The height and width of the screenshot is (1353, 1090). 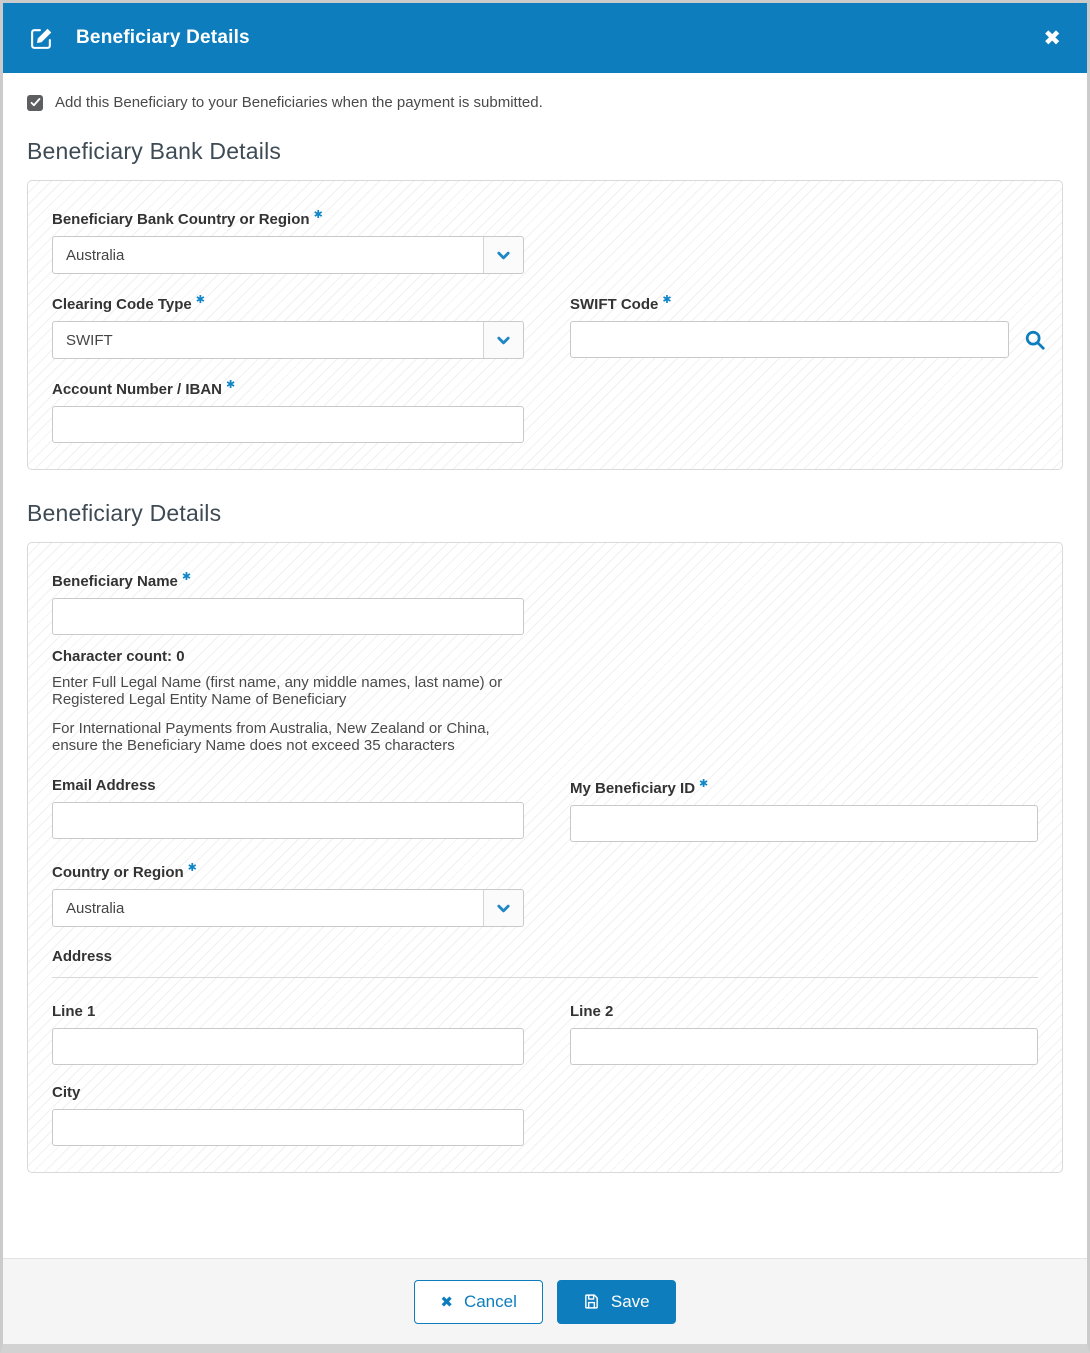 What do you see at coordinates (288, 820) in the screenshot?
I see `email-input` at bounding box center [288, 820].